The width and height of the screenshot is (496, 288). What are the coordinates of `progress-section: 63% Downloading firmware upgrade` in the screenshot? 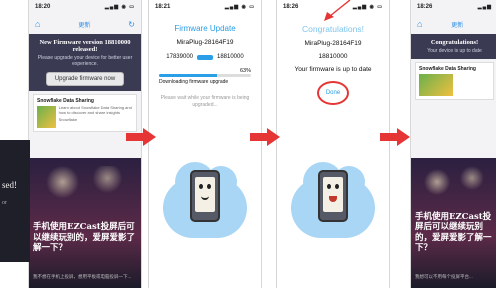 It's located at (205, 76).